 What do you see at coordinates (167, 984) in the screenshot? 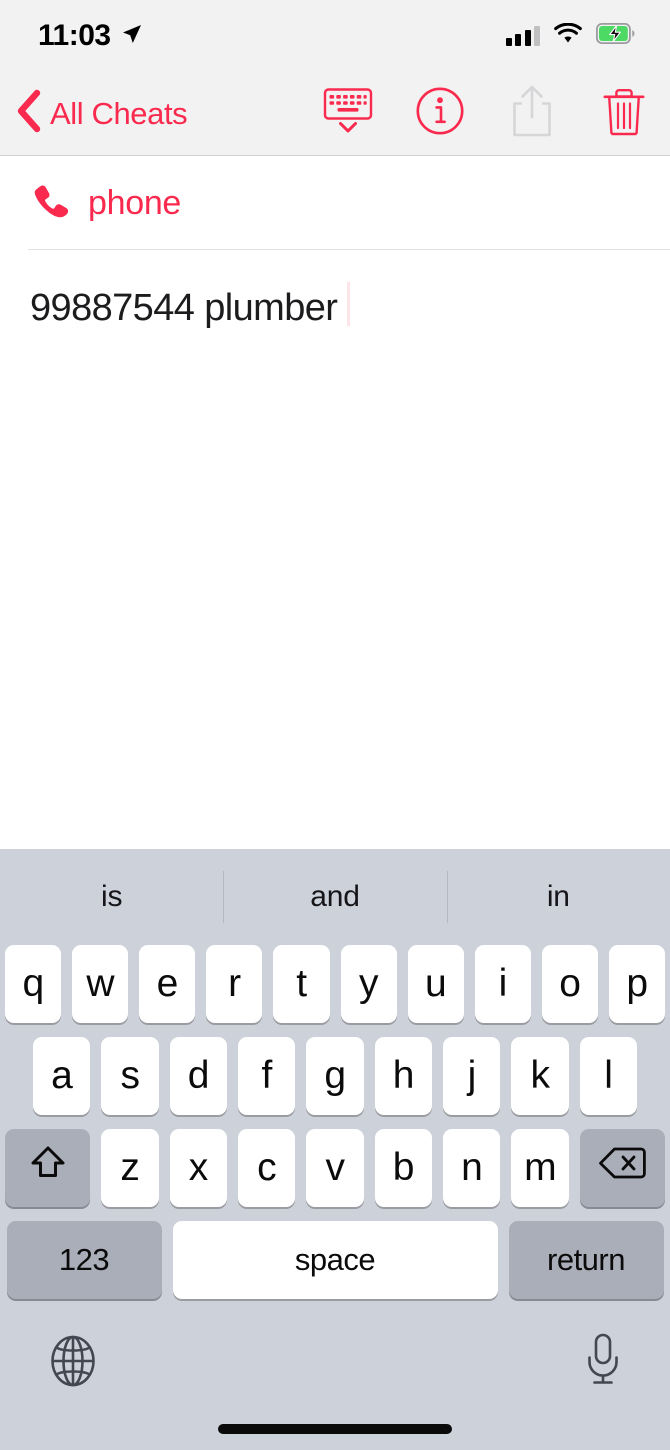
I see `key-e: e` at bounding box center [167, 984].